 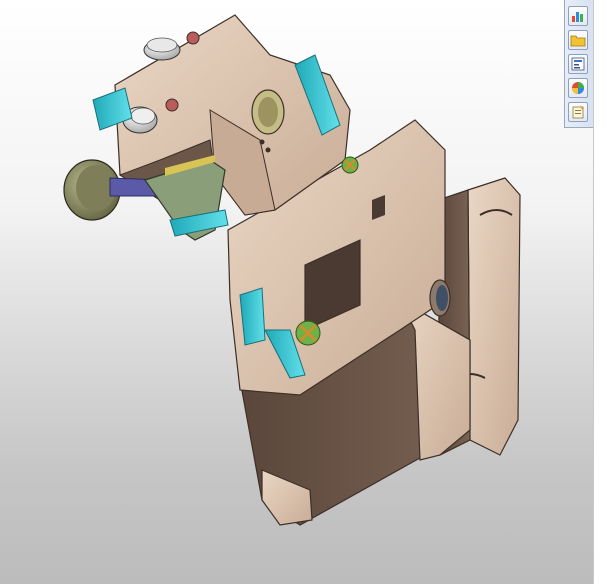 I want to click on custom-properties-icon, so click(x=578, y=112).